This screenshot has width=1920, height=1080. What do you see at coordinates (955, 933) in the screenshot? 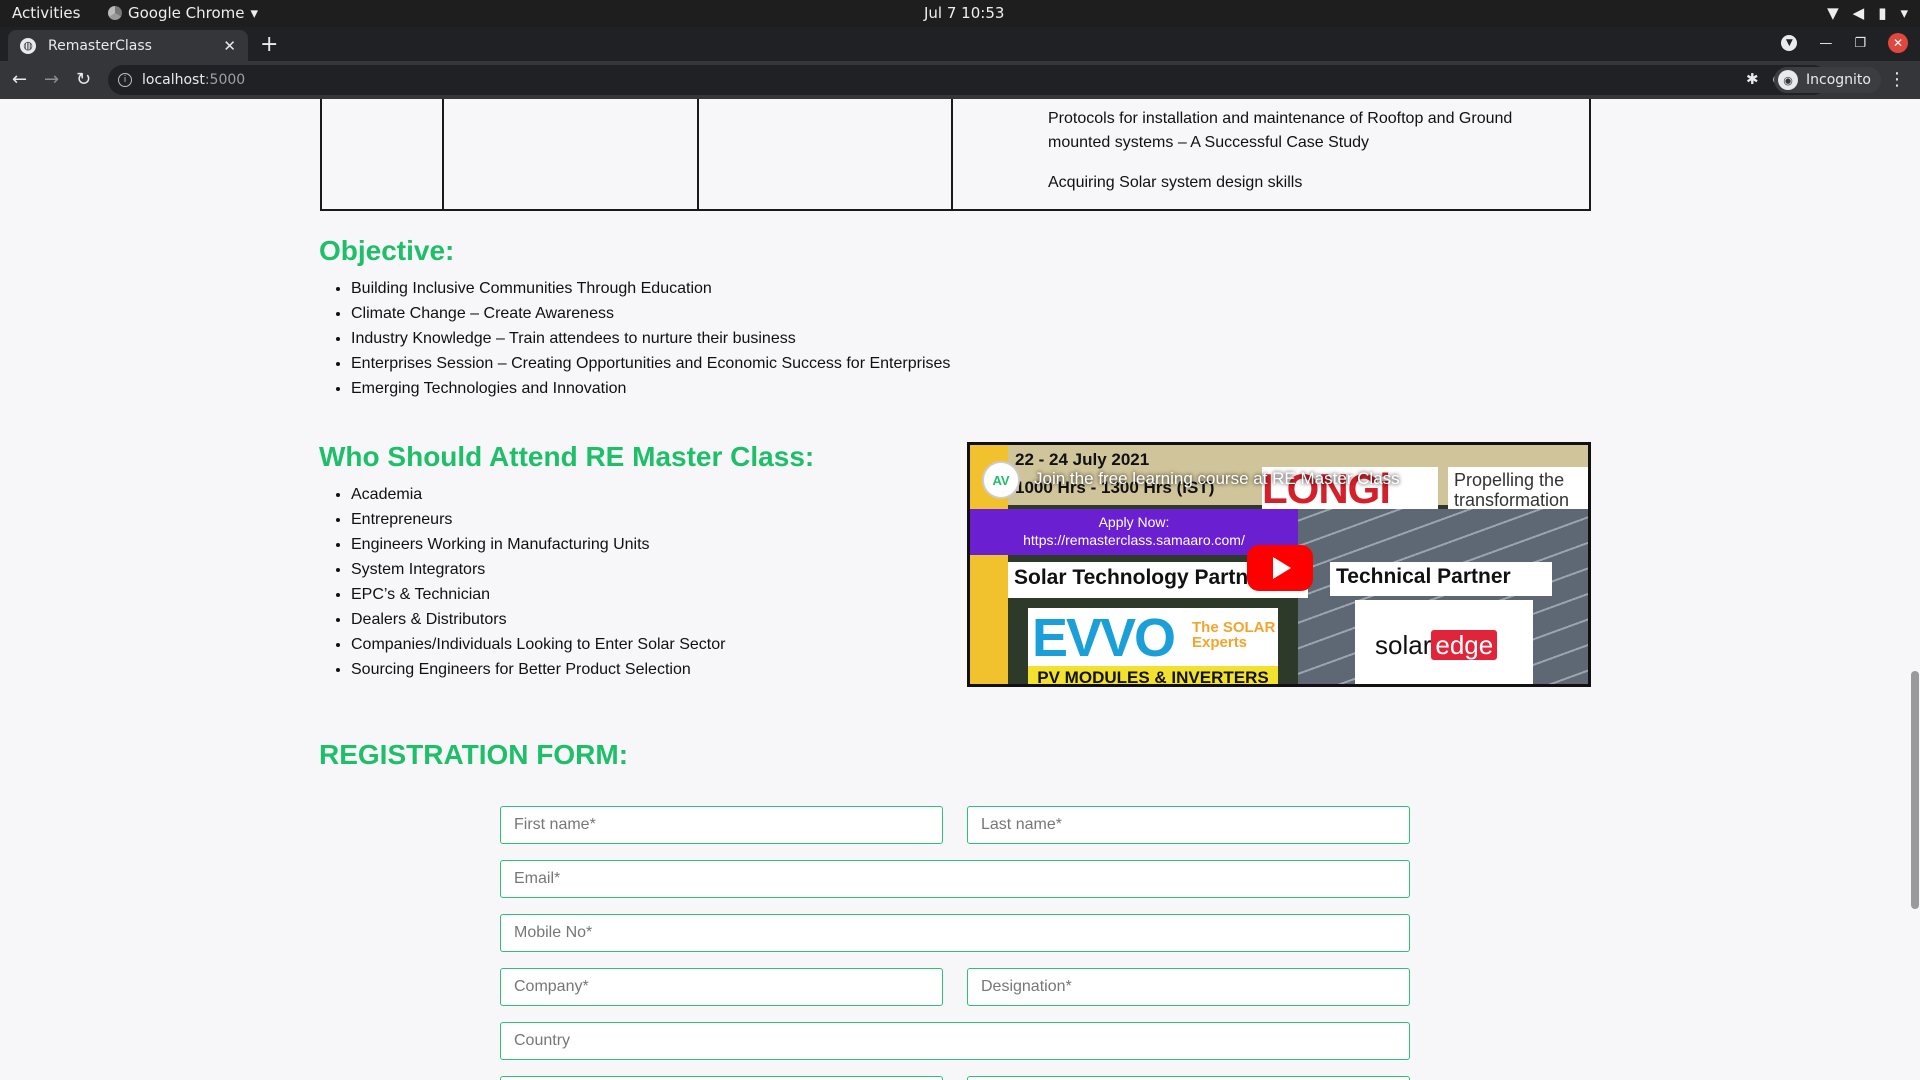
I see `mobile-input` at bounding box center [955, 933].